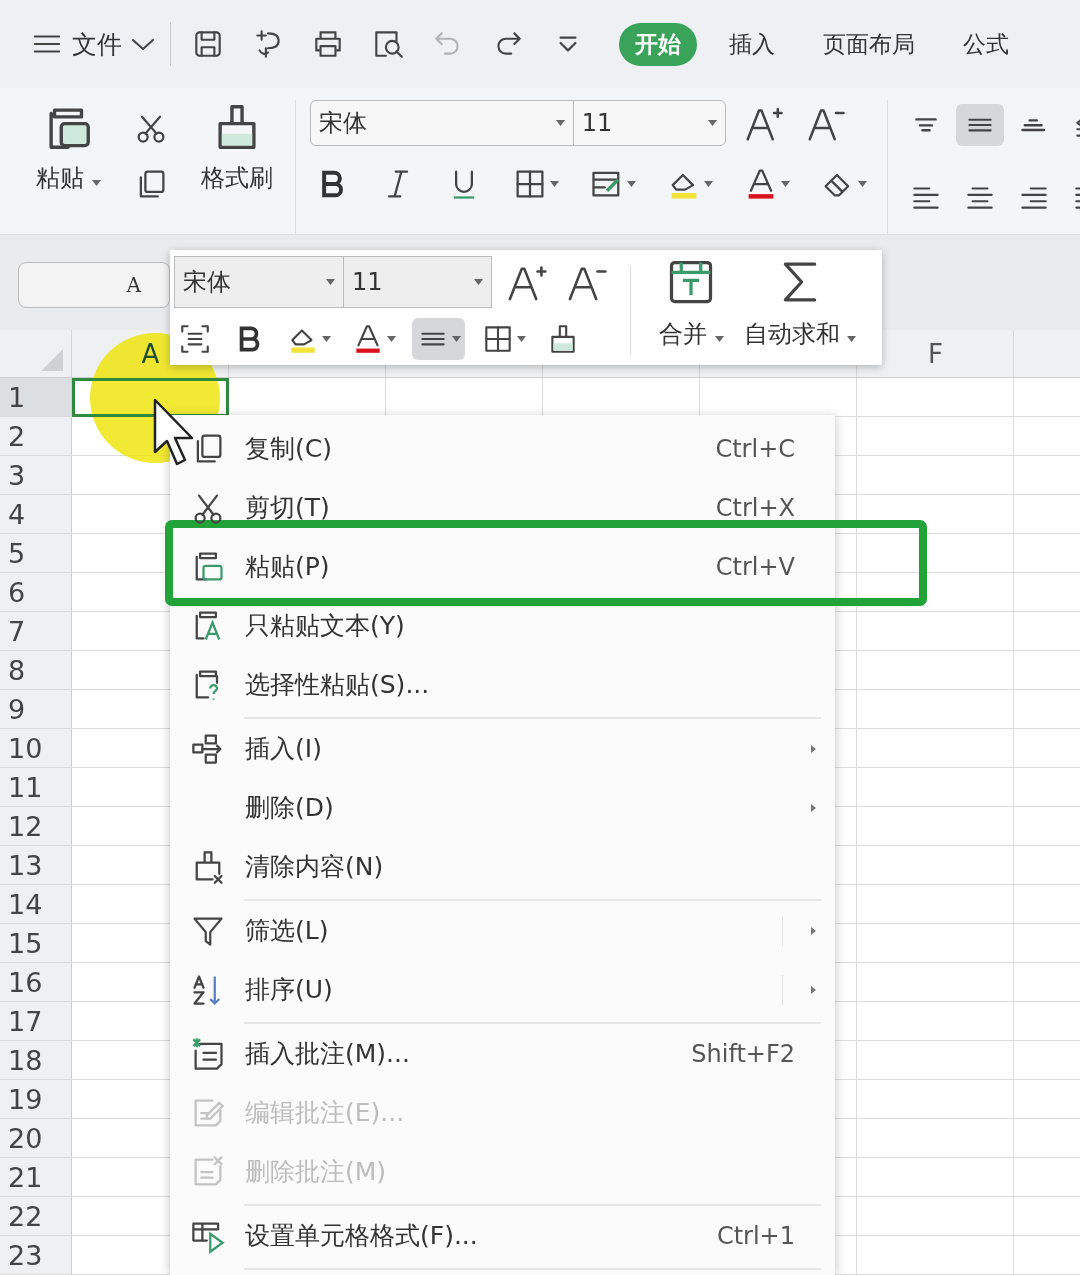 The image size is (1080, 1275). What do you see at coordinates (36, 1138) in the screenshot?
I see `row-header: 20` at bounding box center [36, 1138].